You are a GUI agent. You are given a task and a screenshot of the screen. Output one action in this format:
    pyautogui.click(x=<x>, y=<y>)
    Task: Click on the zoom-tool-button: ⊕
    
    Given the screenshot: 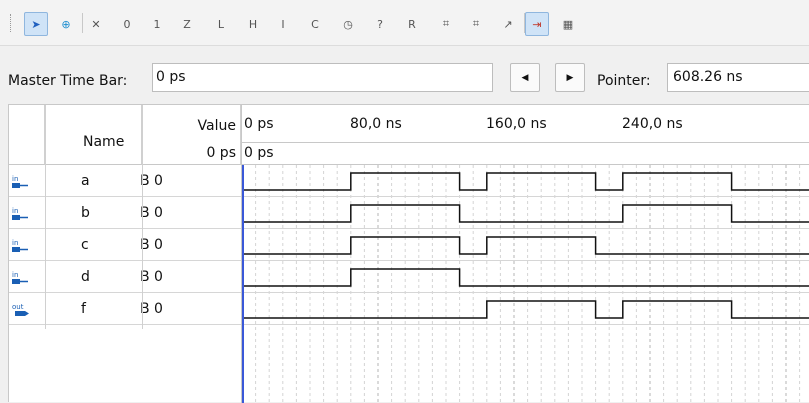 What is the action you would take?
    pyautogui.click(x=66, y=24)
    